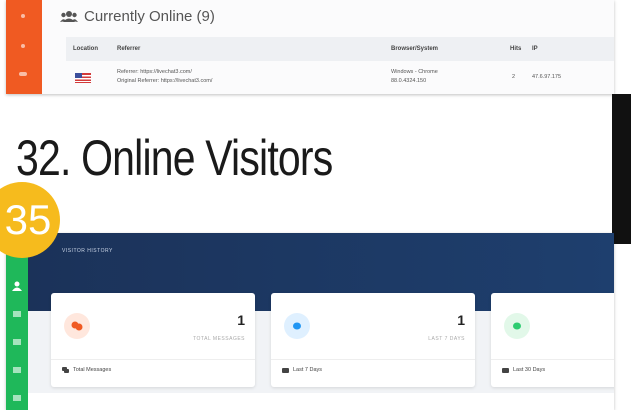  I want to click on stat-label: TOTAL MESSAGES, so click(219, 339).